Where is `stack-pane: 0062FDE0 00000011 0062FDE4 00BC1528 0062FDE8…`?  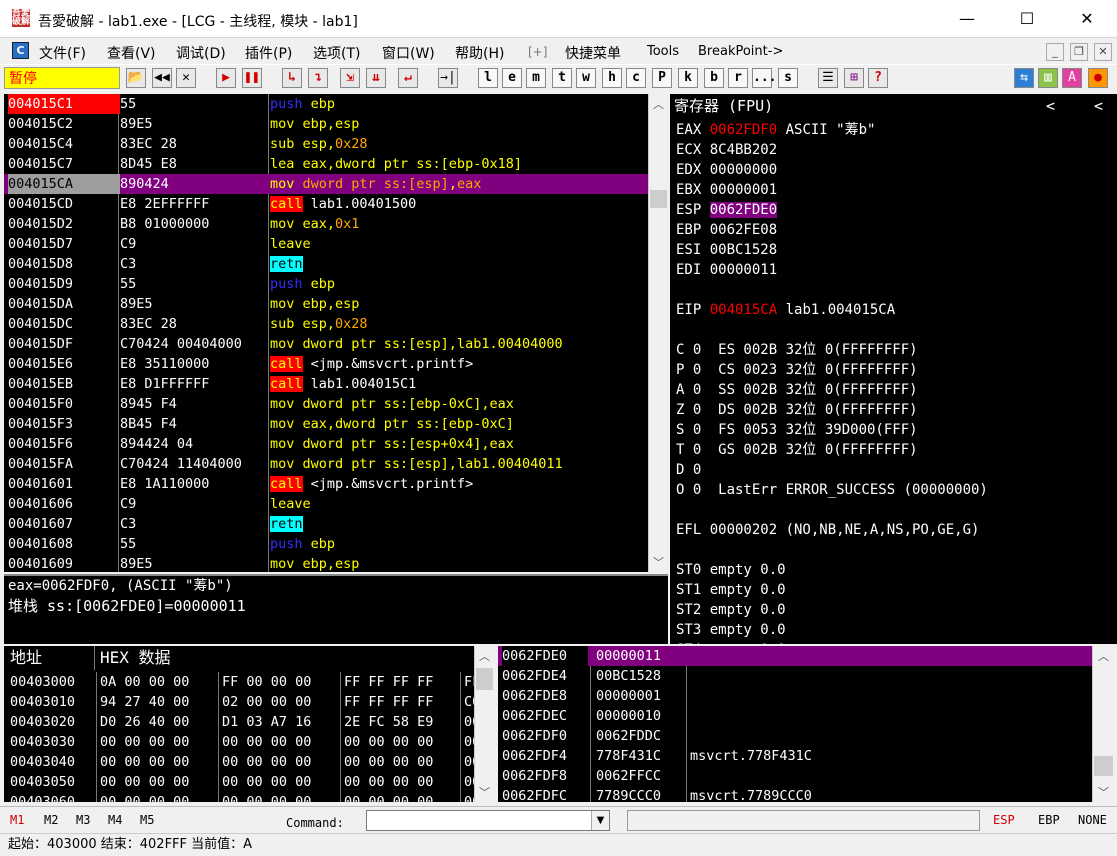 stack-pane: 0062FDE0 00000011 0062FDE4 00BC1528 0062FDE8… is located at coordinates (795, 724).